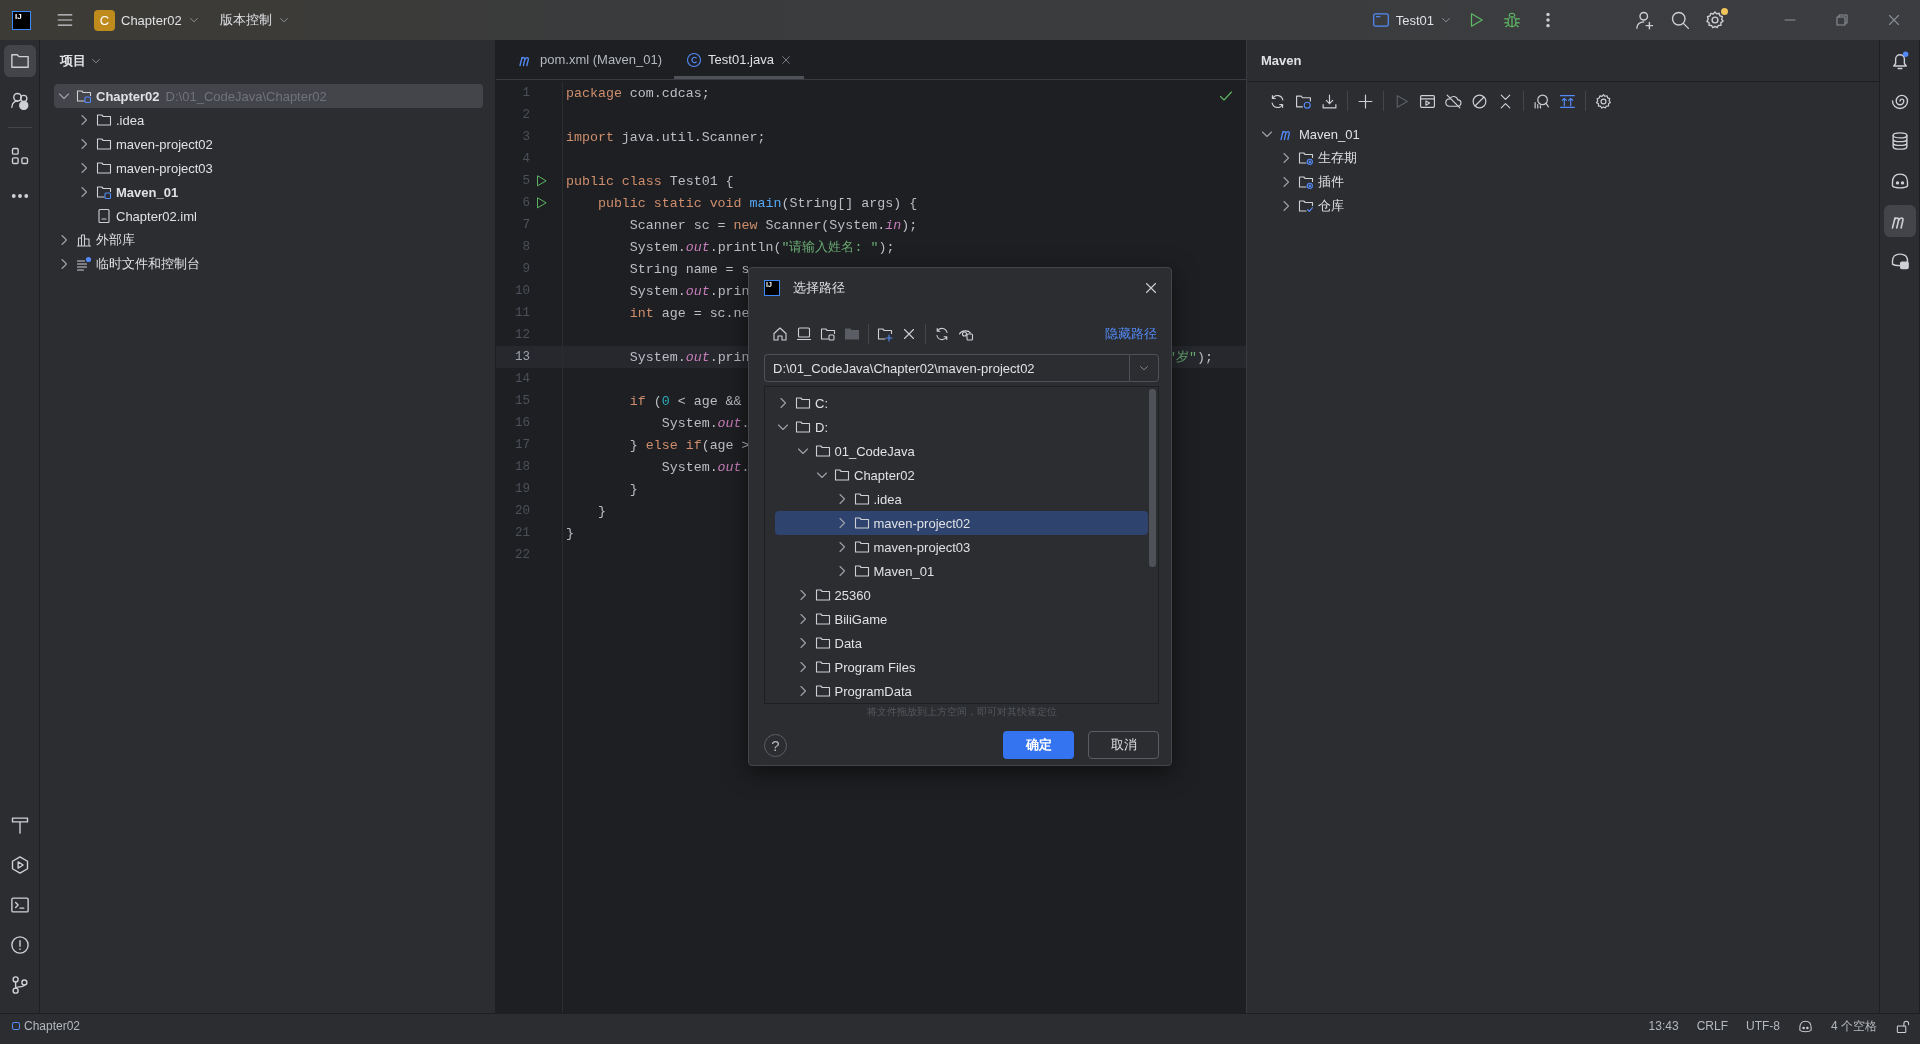 The height and width of the screenshot is (1044, 1920). What do you see at coordinates (1411, 20) in the screenshot?
I see `run-config-selector: Test01` at bounding box center [1411, 20].